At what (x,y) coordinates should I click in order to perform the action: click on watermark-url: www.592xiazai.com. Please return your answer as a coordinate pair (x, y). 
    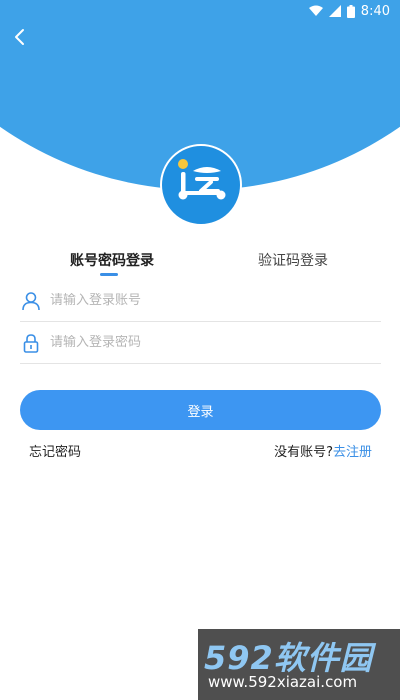
    Looking at the image, I should click on (283, 682).